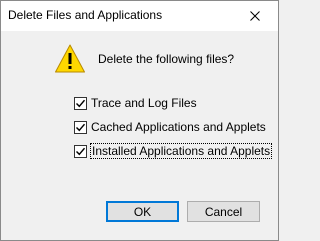  Describe the element at coordinates (142, 211) in the screenshot. I see `ok-button: OK` at that location.